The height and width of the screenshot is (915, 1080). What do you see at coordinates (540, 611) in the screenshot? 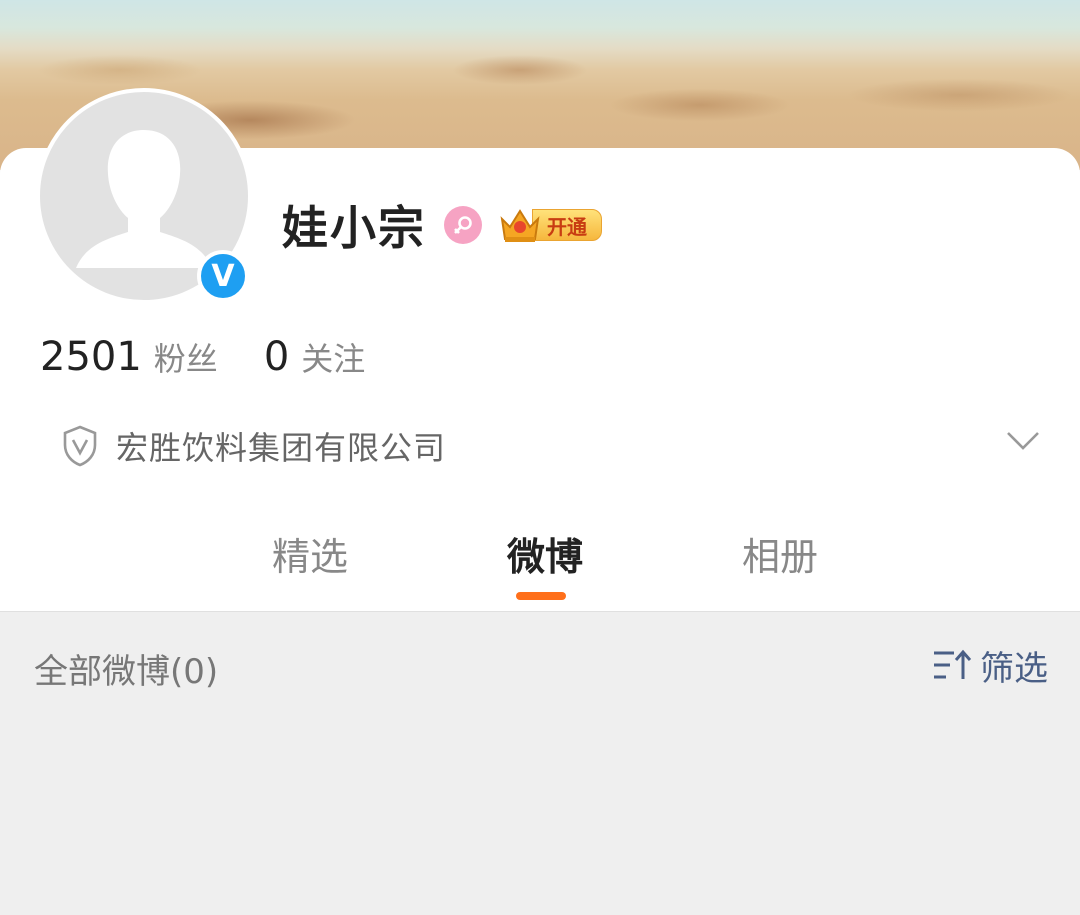
I see `divider` at bounding box center [540, 611].